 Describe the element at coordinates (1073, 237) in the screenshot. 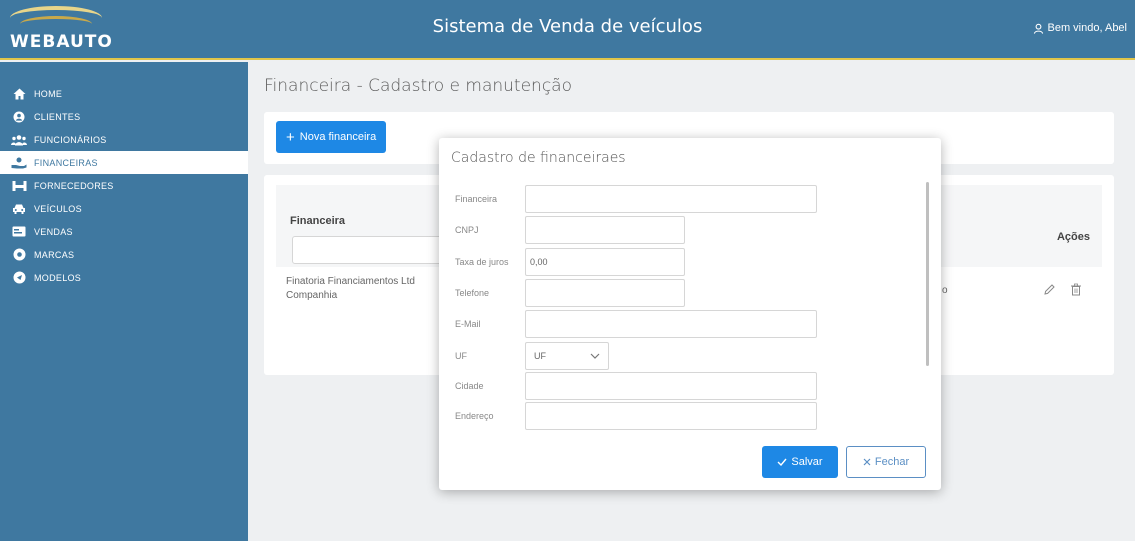

I see `column-header-acoes: Ações` at that location.